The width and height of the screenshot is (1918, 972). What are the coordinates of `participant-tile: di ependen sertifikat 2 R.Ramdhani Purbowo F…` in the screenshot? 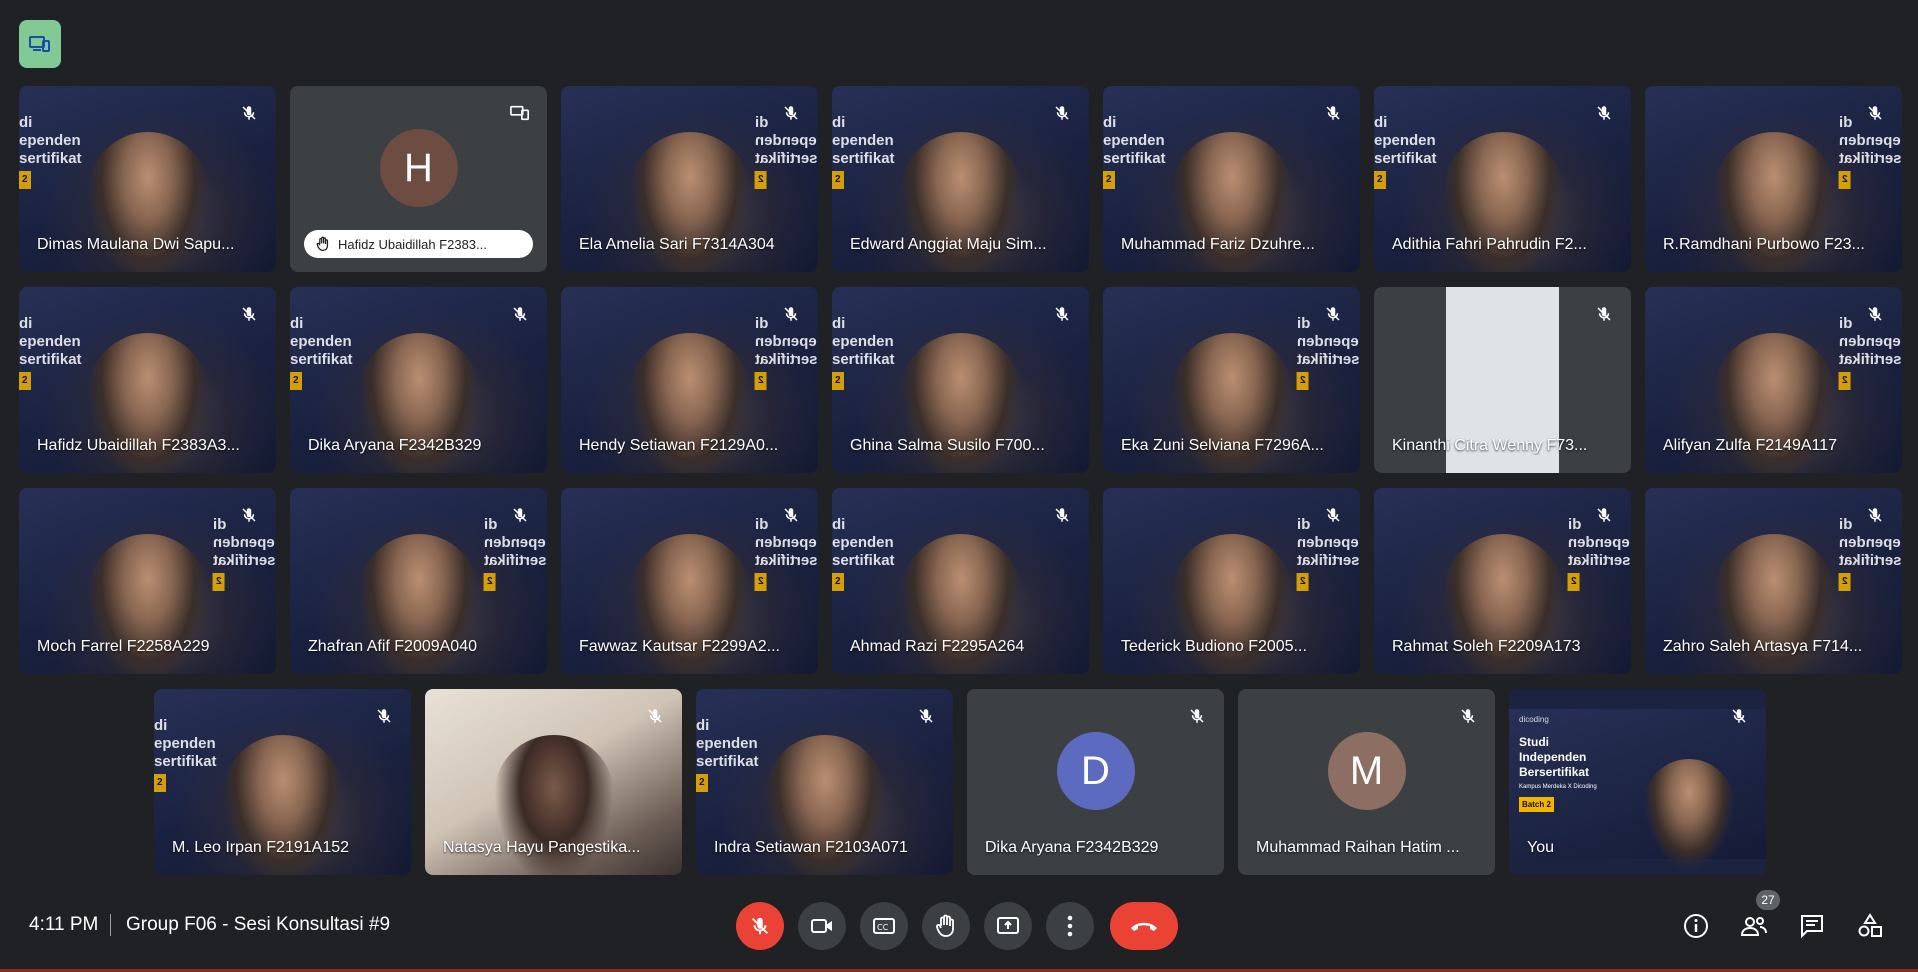 It's located at (1773, 179).